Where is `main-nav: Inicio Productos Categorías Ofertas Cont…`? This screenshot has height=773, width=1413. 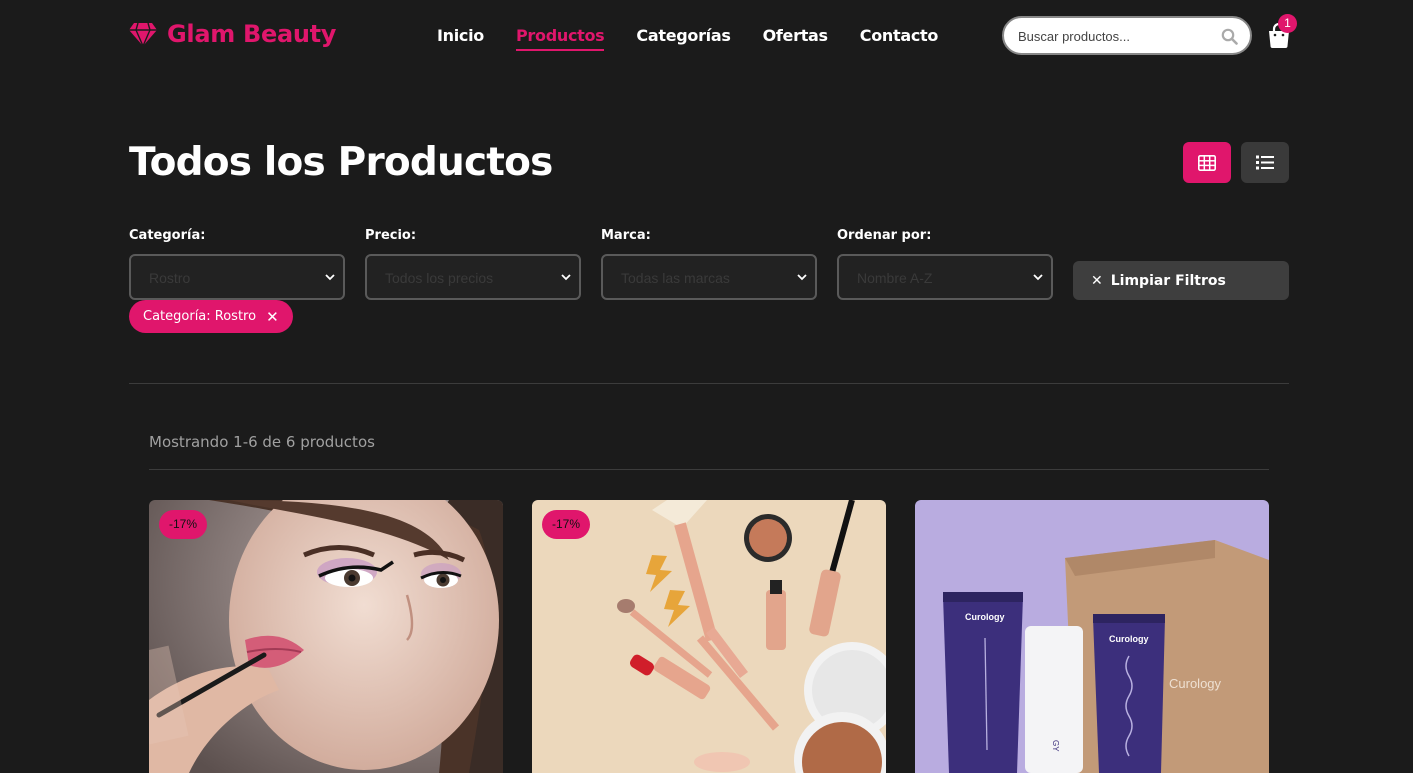 main-nav: Inicio Productos Categorías Ofertas Cont… is located at coordinates (703, 38).